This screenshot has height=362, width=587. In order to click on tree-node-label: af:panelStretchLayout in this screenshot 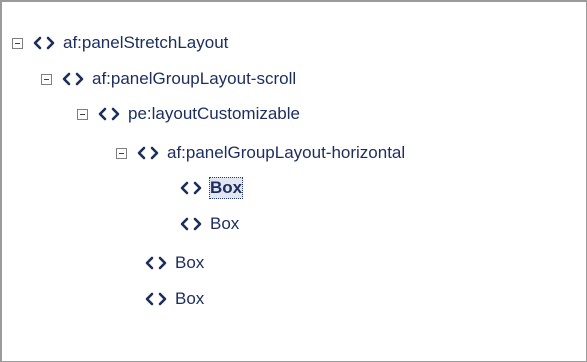, I will do `click(145, 43)`.